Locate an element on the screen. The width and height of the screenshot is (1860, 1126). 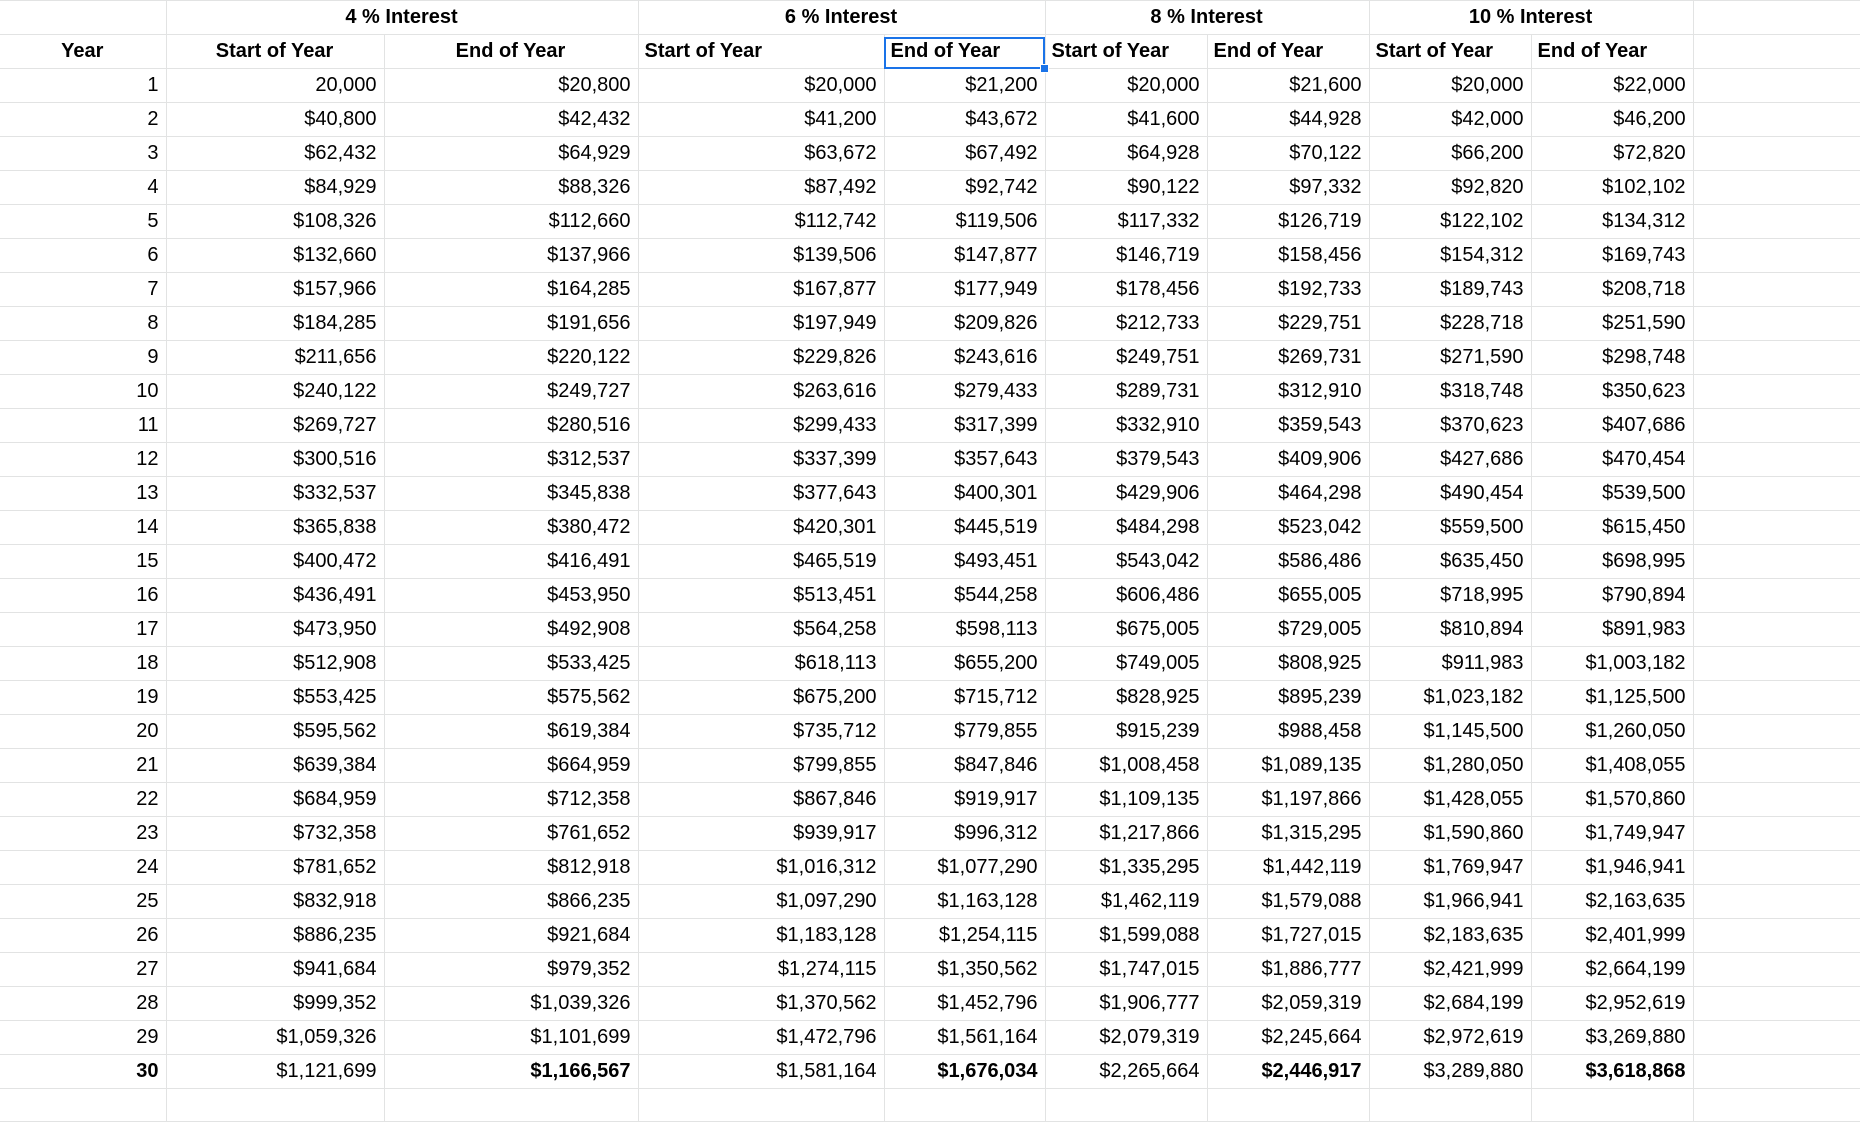
value-cell: $420,301 is located at coordinates (761, 527).